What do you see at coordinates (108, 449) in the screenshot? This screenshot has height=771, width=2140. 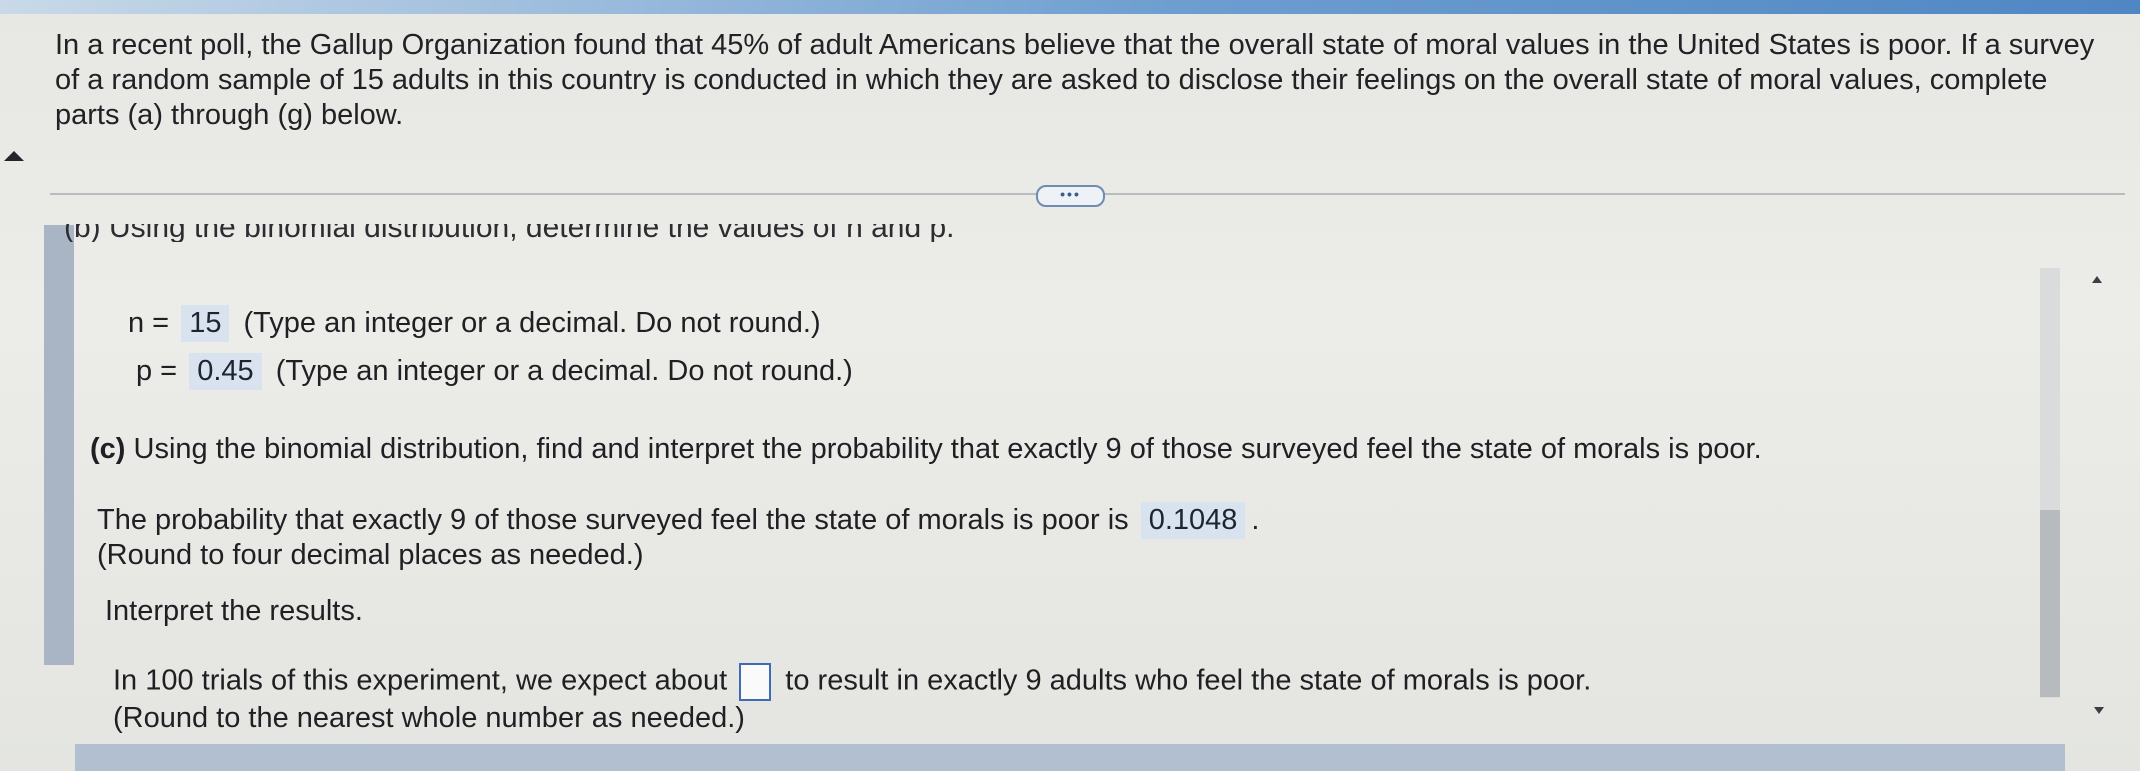 I see `part-c-label: (c)` at bounding box center [108, 449].